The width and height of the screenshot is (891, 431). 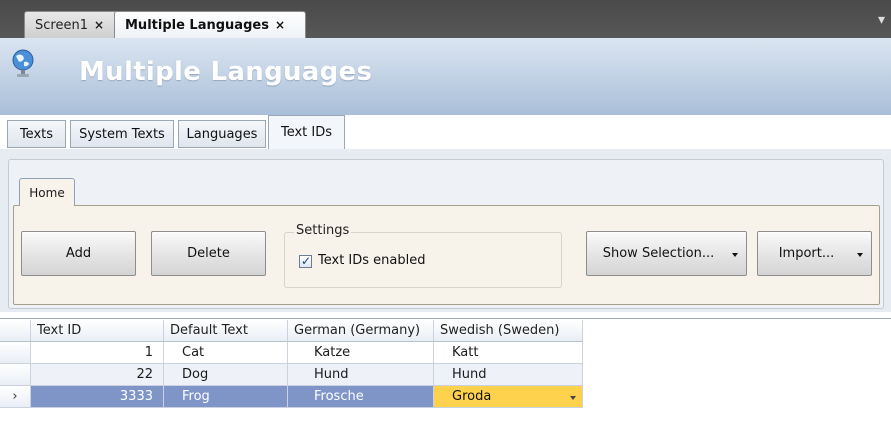 I want to click on tab-texts: Texts, so click(x=36, y=134).